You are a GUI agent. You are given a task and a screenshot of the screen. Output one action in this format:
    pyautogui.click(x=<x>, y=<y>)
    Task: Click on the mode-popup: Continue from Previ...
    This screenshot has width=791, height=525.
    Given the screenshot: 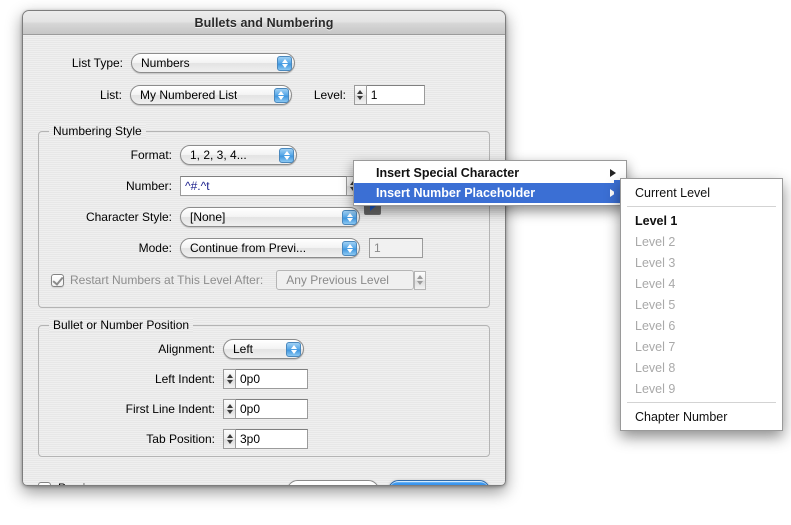 What is the action you would take?
    pyautogui.click(x=270, y=248)
    